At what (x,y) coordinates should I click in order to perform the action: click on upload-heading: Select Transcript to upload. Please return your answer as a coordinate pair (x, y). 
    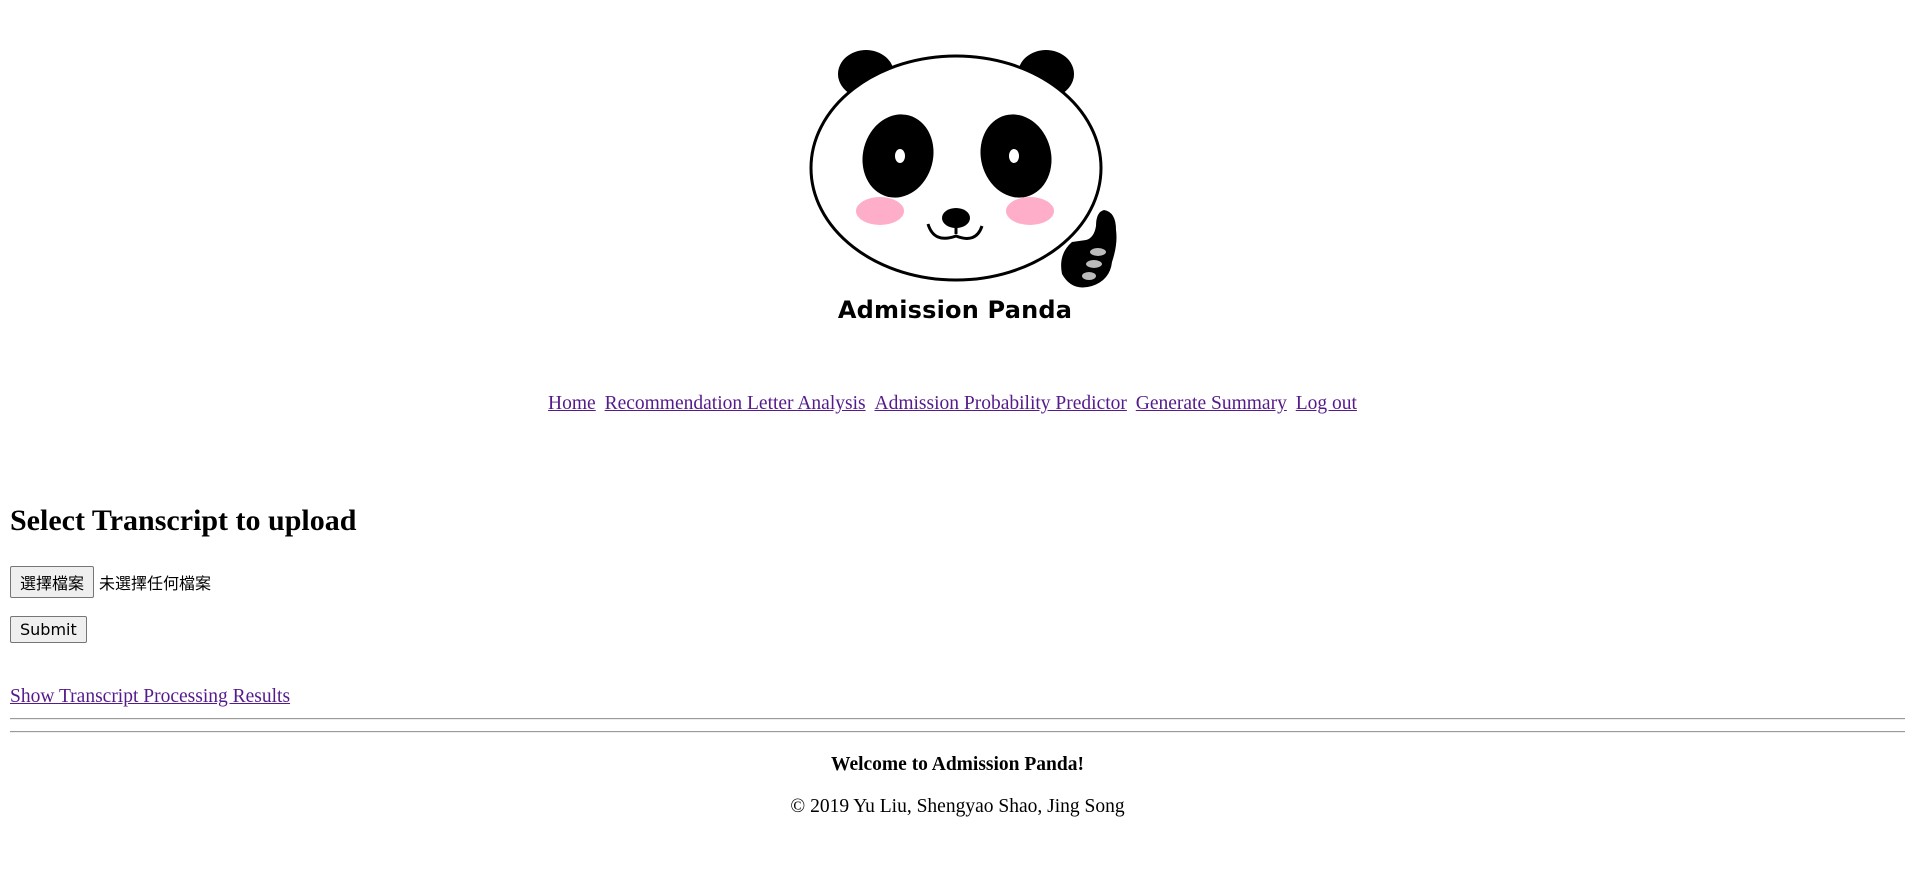
    Looking at the image, I should click on (183, 520).